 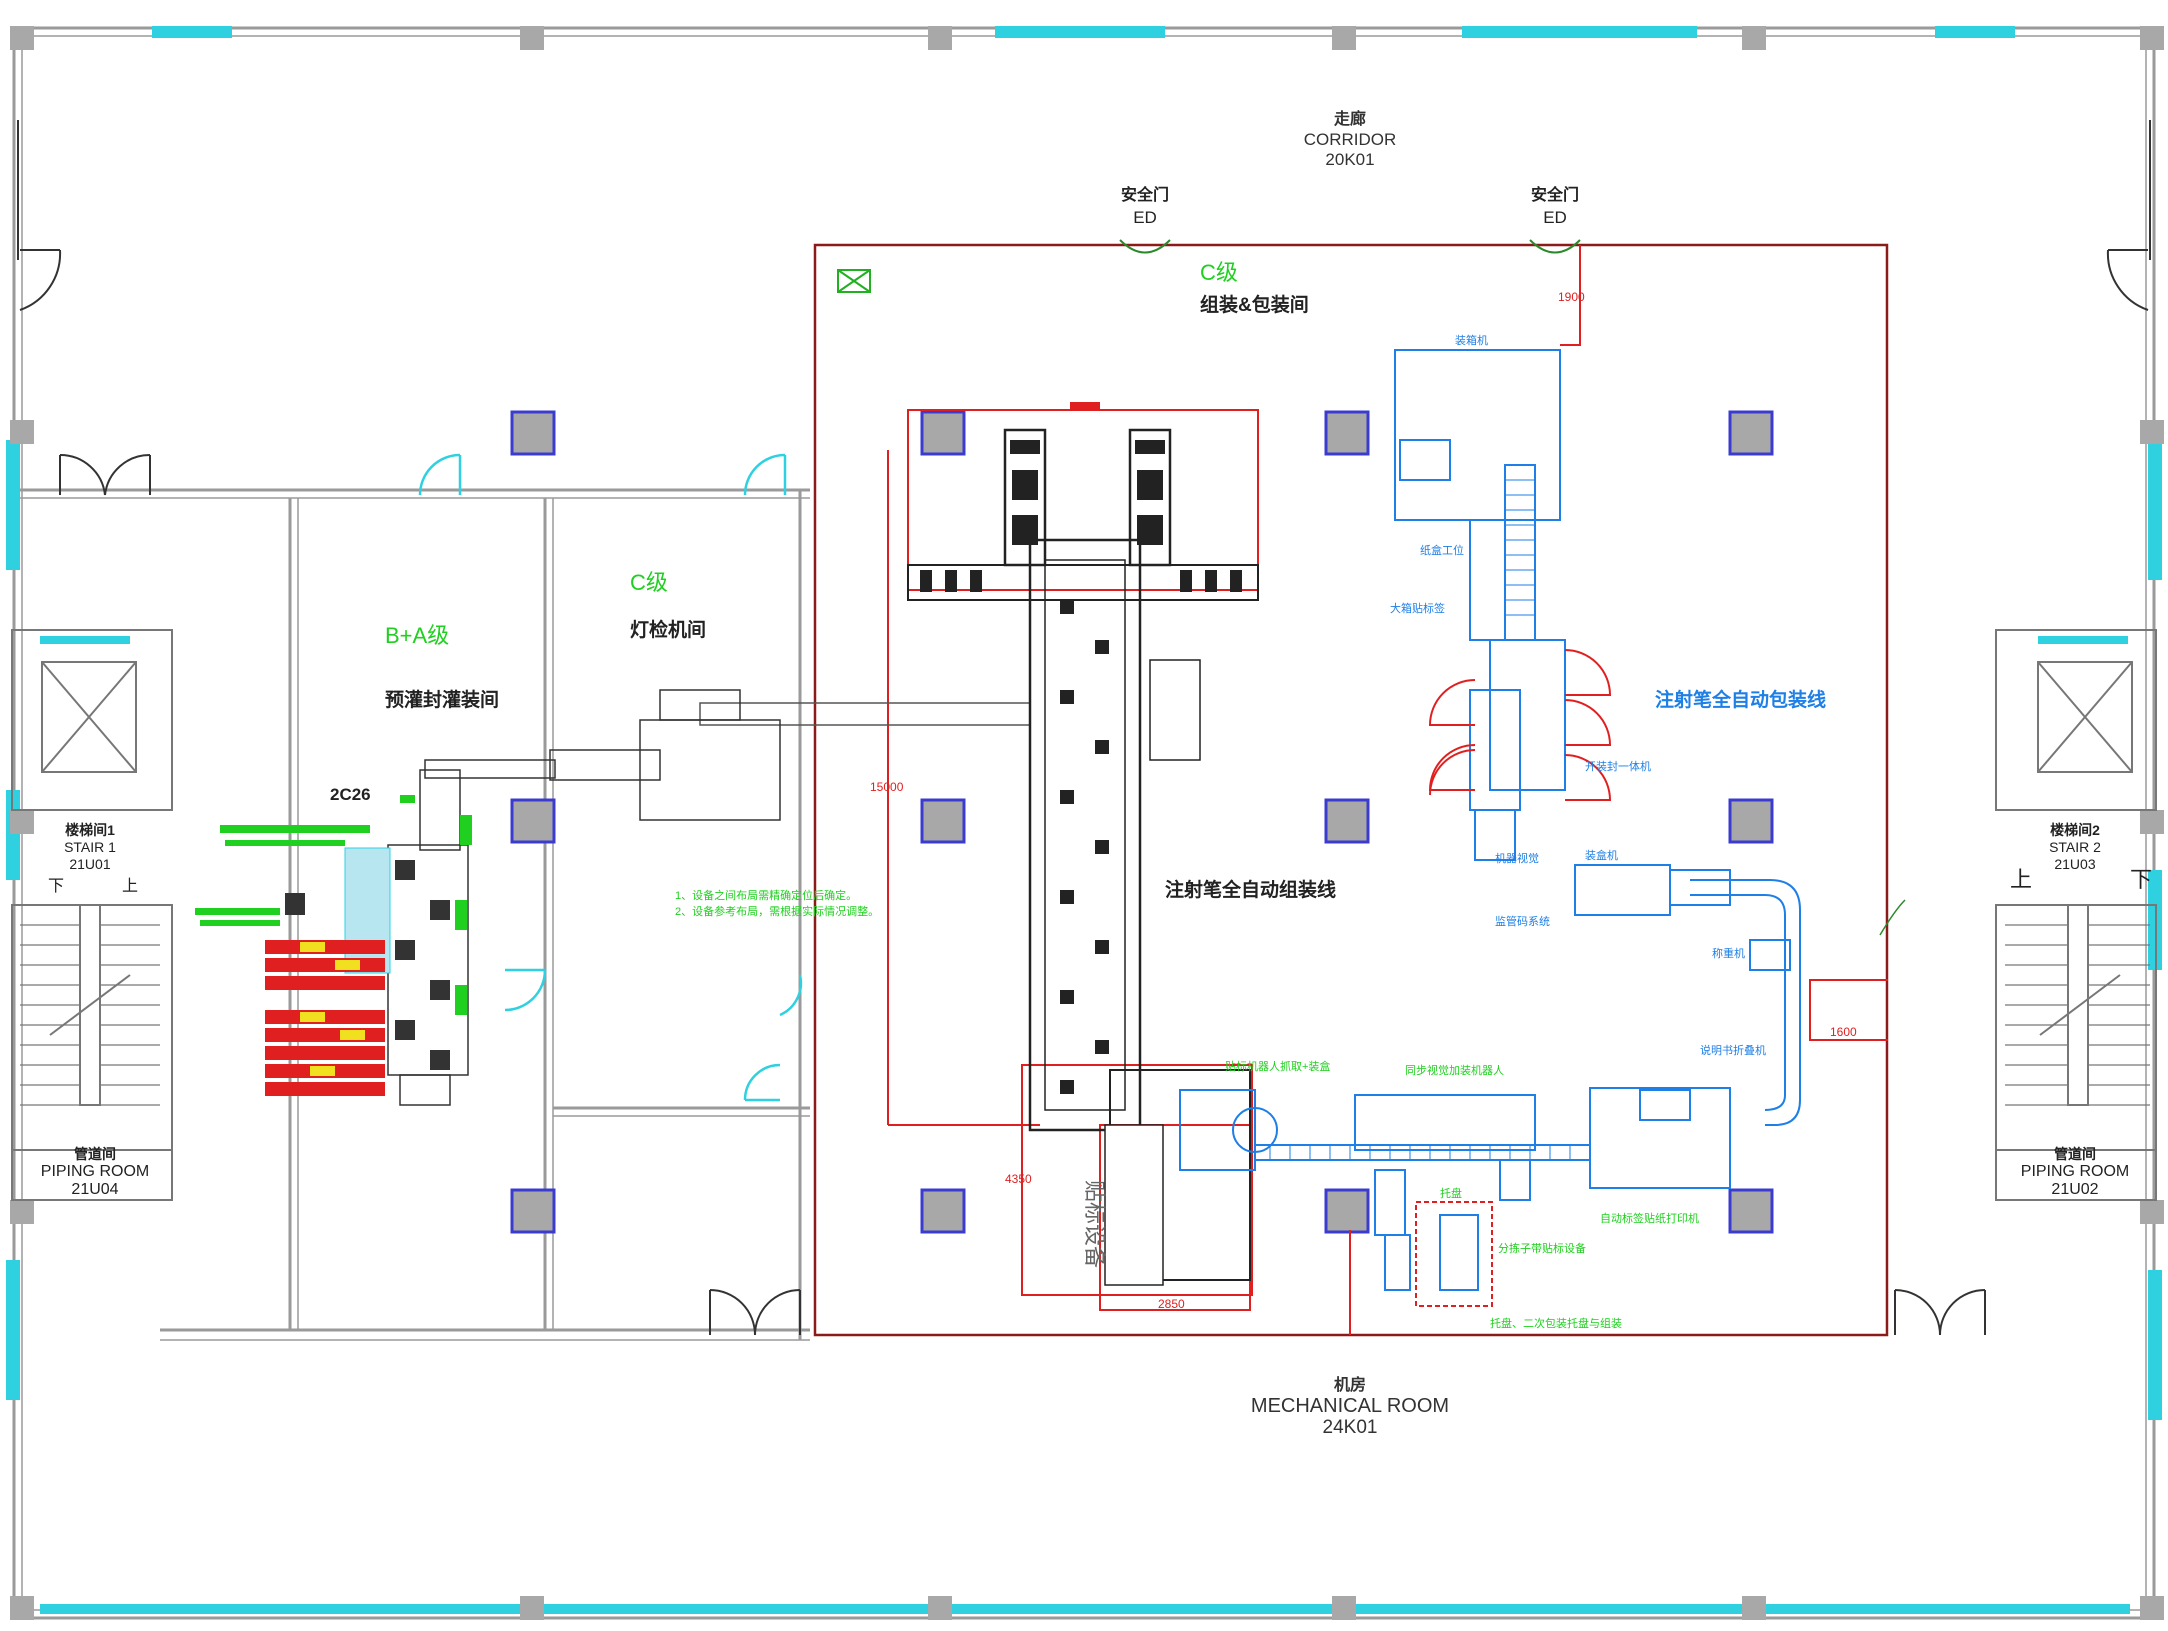 I want to click on dim-1600: 1600, so click(x=1843, y=1032).